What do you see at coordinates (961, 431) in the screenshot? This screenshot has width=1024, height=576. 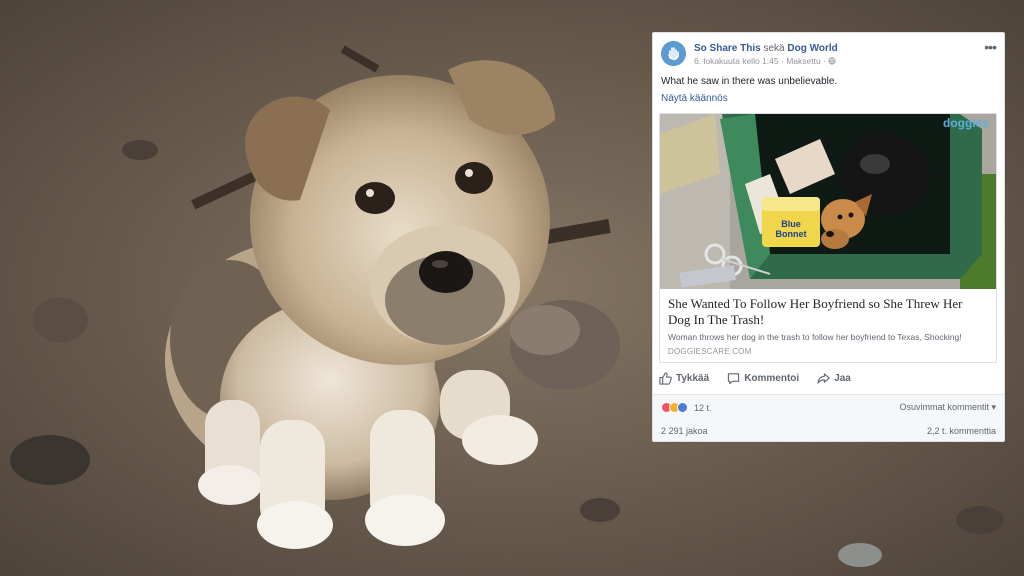 I see `comment-count: 2,2 t. kommenttia` at bounding box center [961, 431].